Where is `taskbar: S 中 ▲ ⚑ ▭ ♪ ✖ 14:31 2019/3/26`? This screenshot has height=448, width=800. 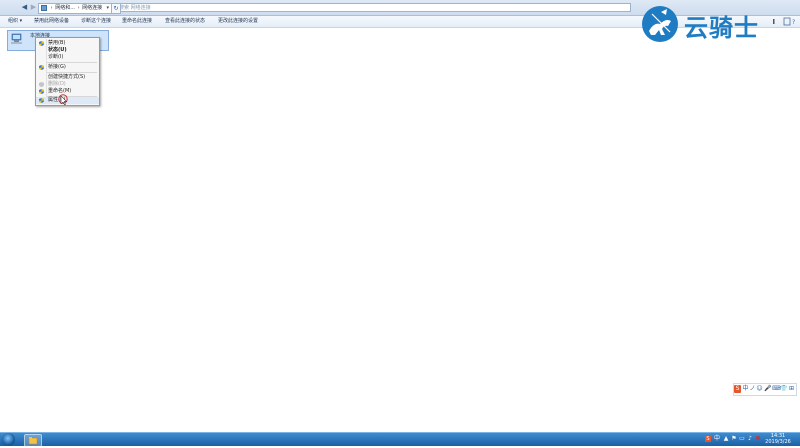
taskbar: S 中 ▲ ⚑ ▭ ♪ ✖ 14:31 2019/3/26 is located at coordinates (400, 439).